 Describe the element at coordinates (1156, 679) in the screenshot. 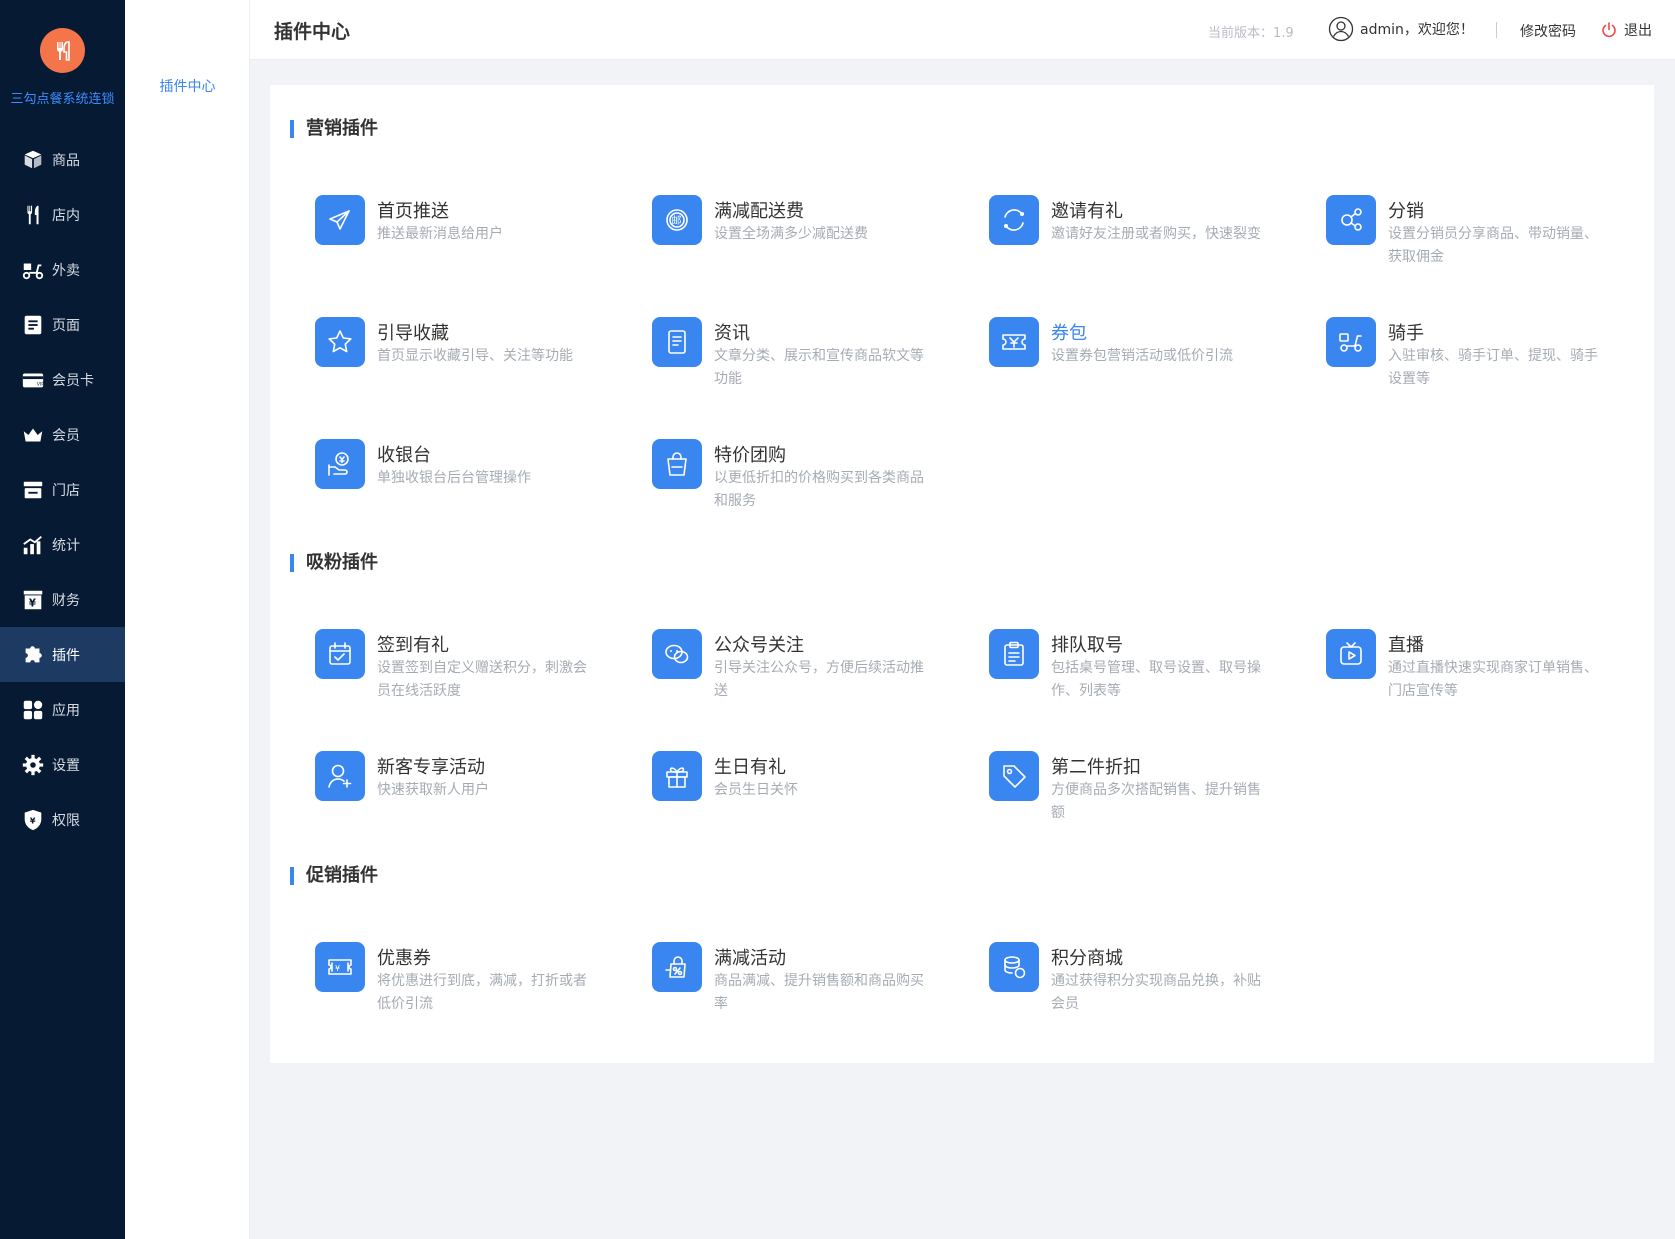

I see `plugin-desc: 包括桌号管理、取号设置、取号操作、列表等` at that location.